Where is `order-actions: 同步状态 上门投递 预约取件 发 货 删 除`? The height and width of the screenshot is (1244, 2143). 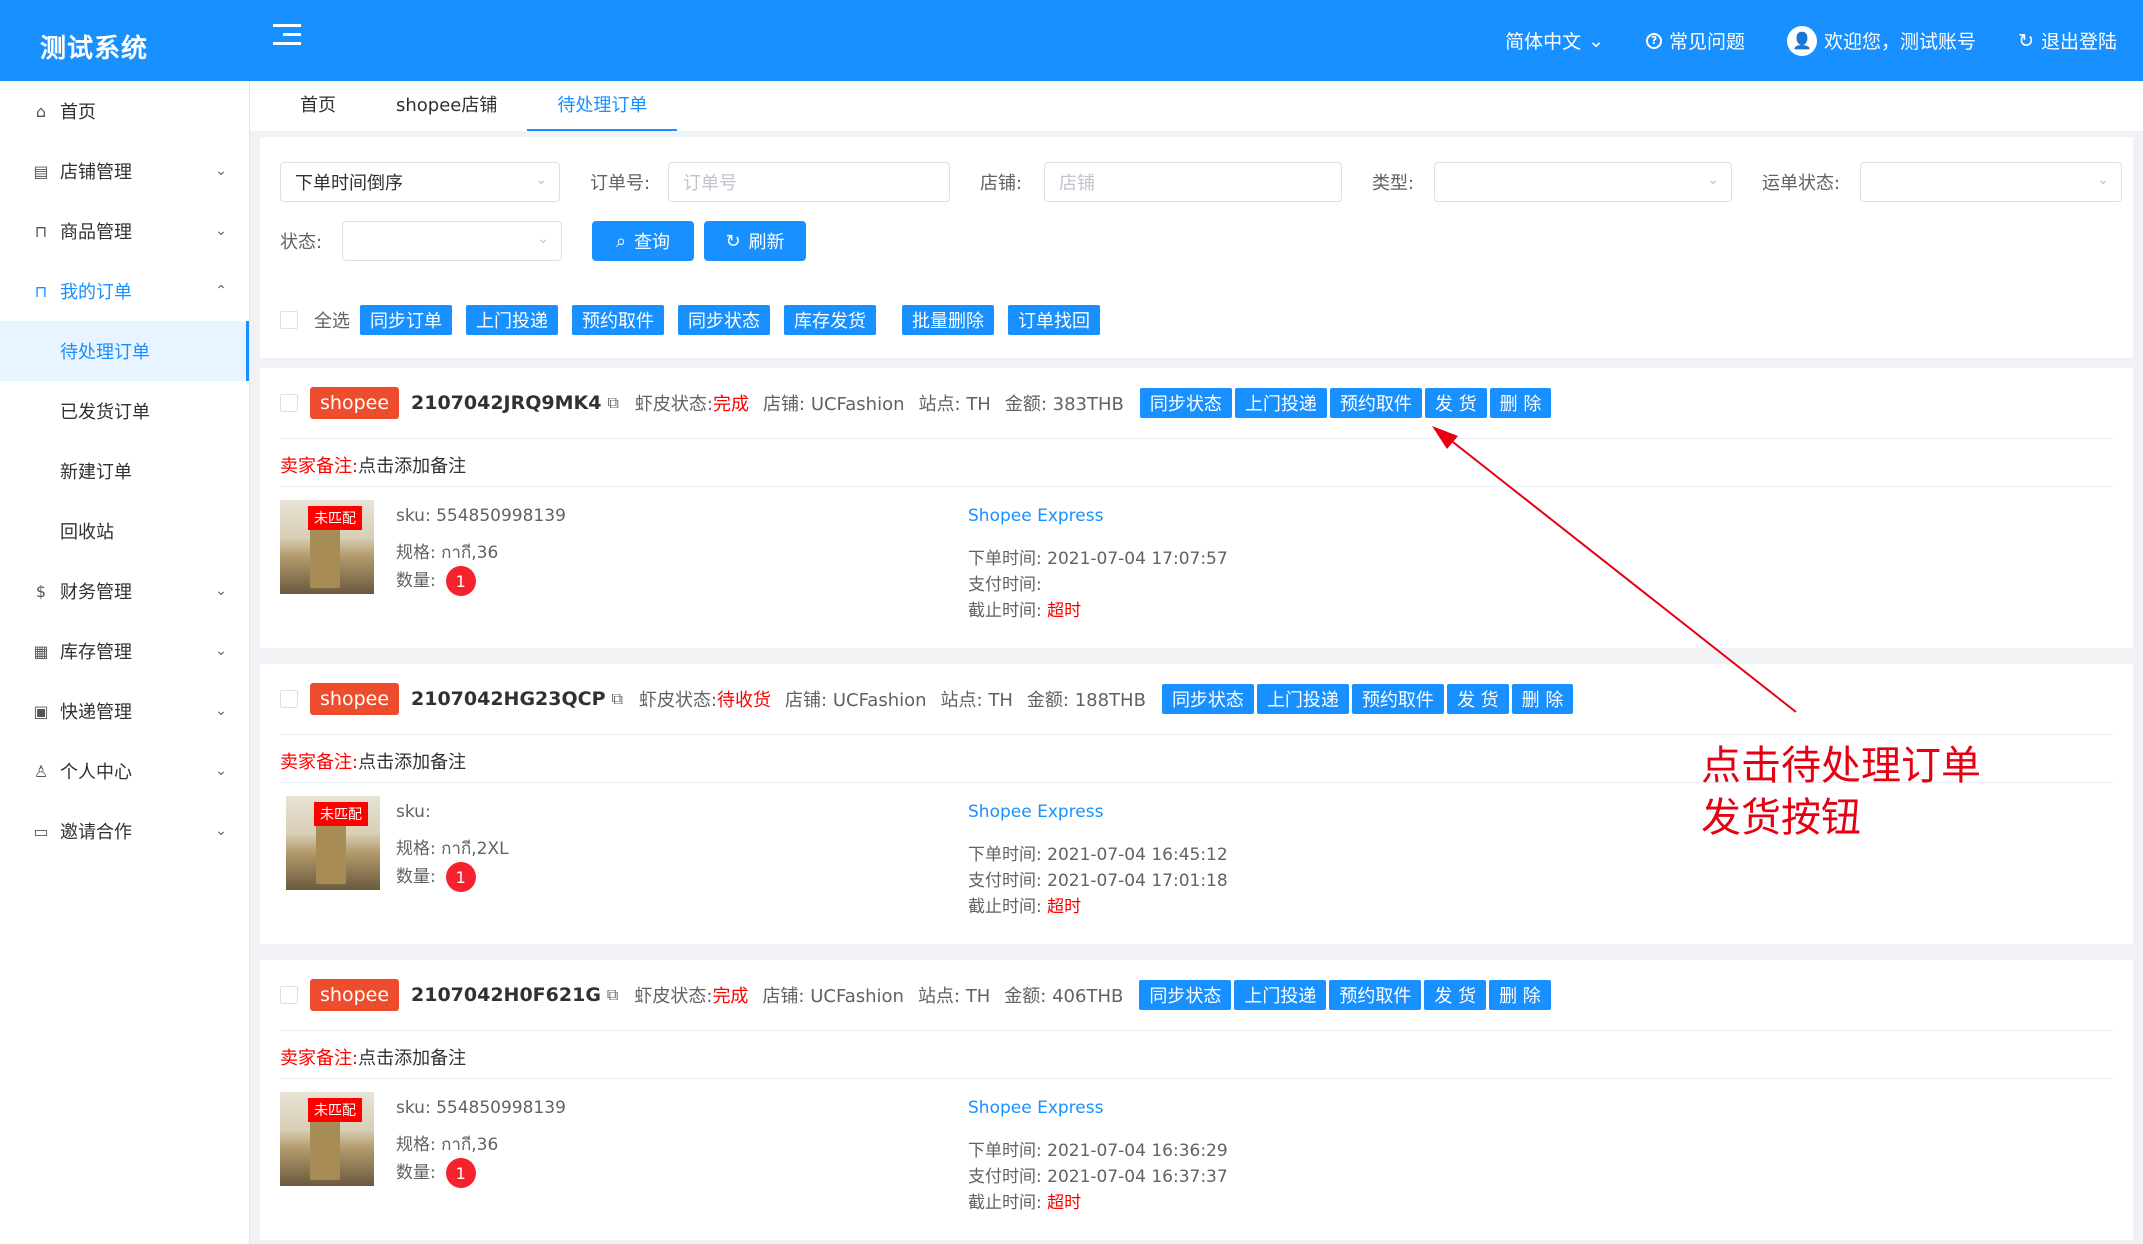
order-actions: 同步状态 上门投递 预约取件 发 货 删 除 is located at coordinates (1367, 699).